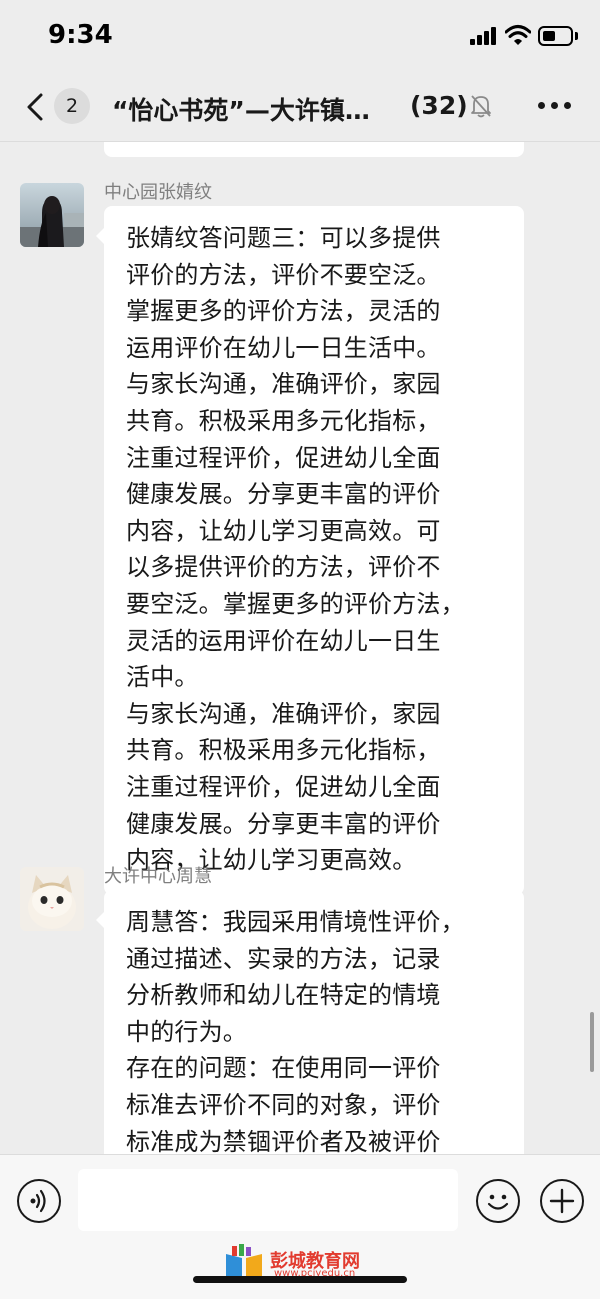  What do you see at coordinates (300, 1279) in the screenshot?
I see `home-indicator` at bounding box center [300, 1279].